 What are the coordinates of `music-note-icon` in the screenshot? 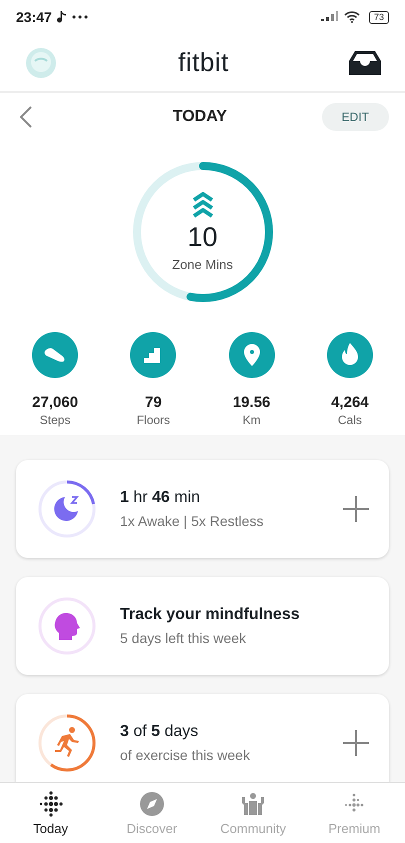 It's located at (61, 17).